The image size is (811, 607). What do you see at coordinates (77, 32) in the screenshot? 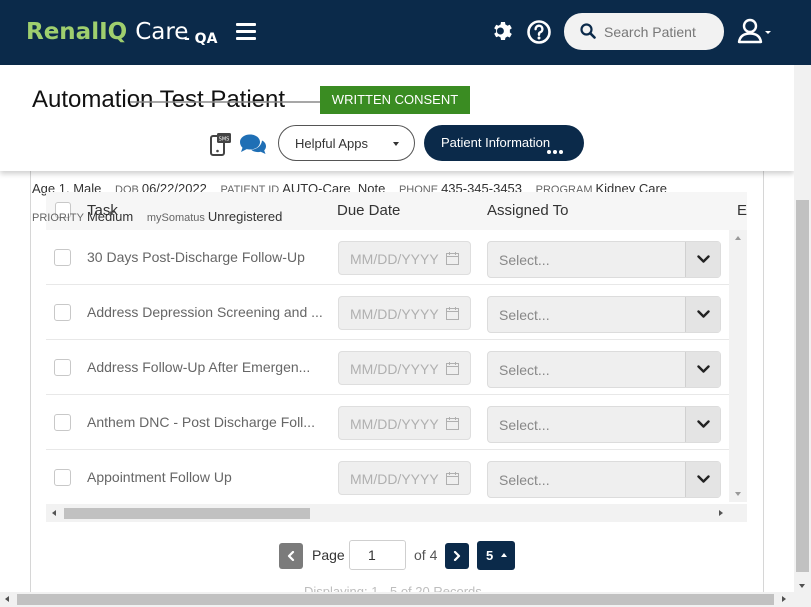
I see `logo-renaliq: RenalIQ` at bounding box center [77, 32].